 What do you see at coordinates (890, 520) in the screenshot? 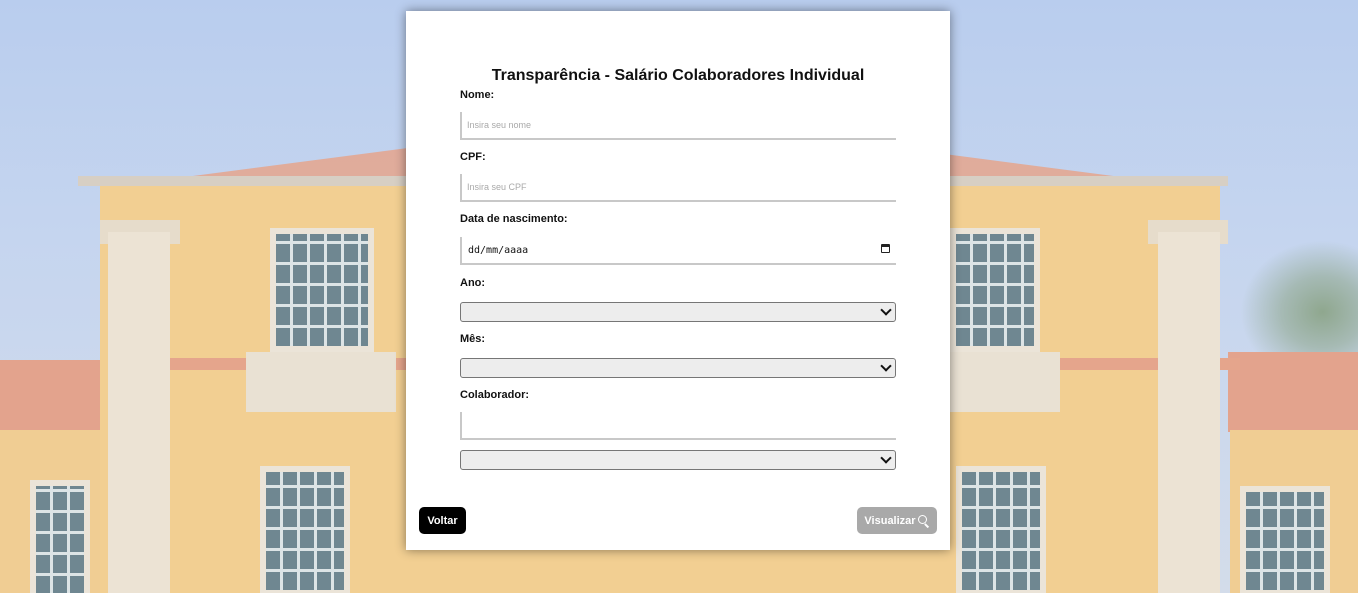
I see `view-button-label: Visualizar` at bounding box center [890, 520].